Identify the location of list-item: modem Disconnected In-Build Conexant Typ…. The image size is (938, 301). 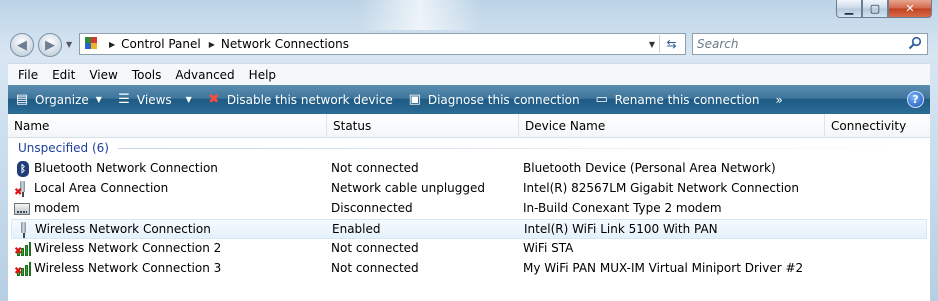
(469, 209).